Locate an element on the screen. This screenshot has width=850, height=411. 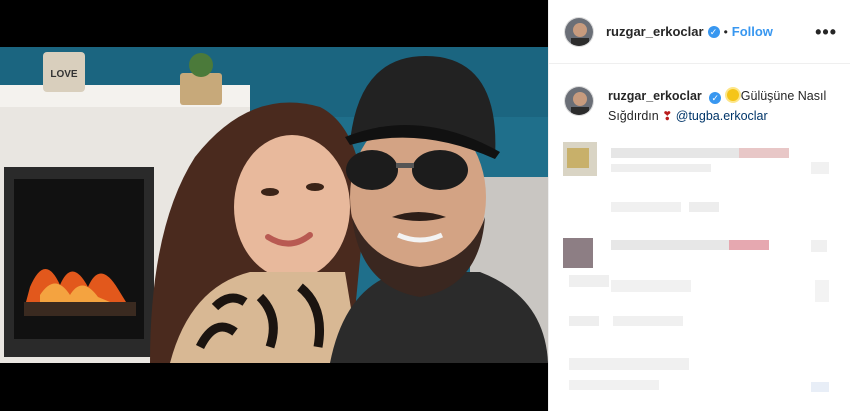
follow-button: Follow is located at coordinates (752, 31).